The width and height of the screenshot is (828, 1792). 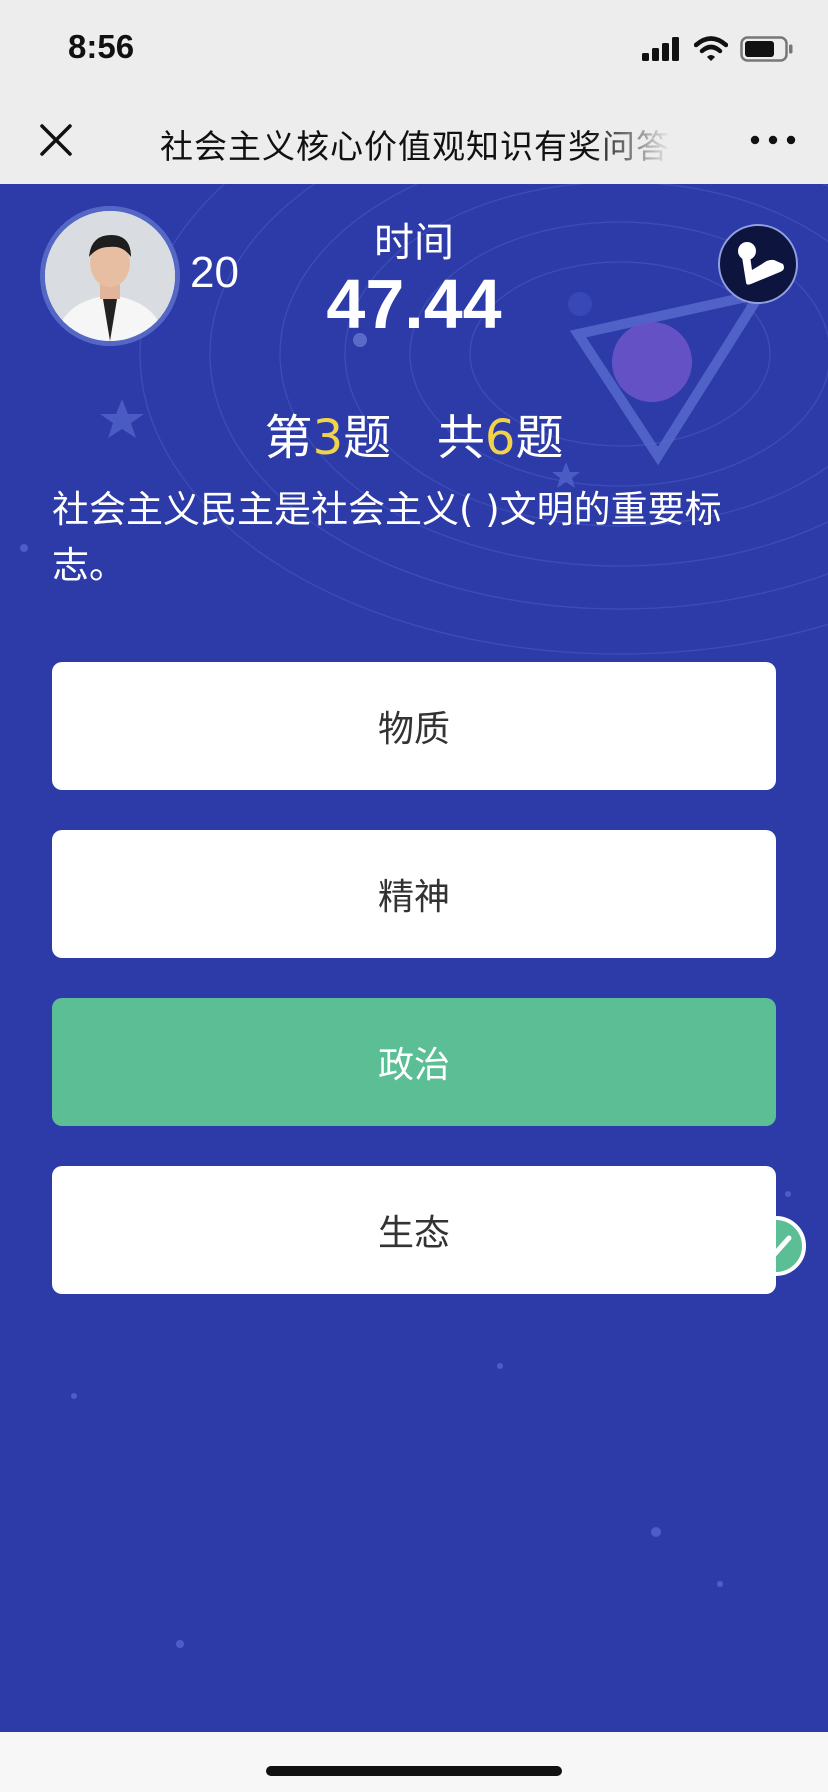 I want to click on battery-icon, so click(x=766, y=49).